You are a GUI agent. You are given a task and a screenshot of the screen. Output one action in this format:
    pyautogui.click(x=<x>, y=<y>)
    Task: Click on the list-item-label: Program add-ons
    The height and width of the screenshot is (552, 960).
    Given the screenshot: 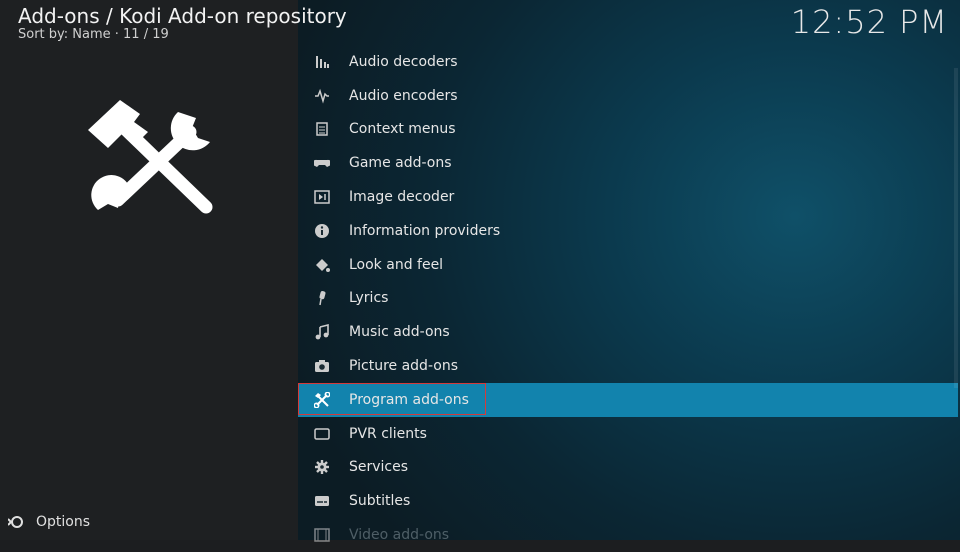 What is the action you would take?
    pyautogui.click(x=409, y=399)
    